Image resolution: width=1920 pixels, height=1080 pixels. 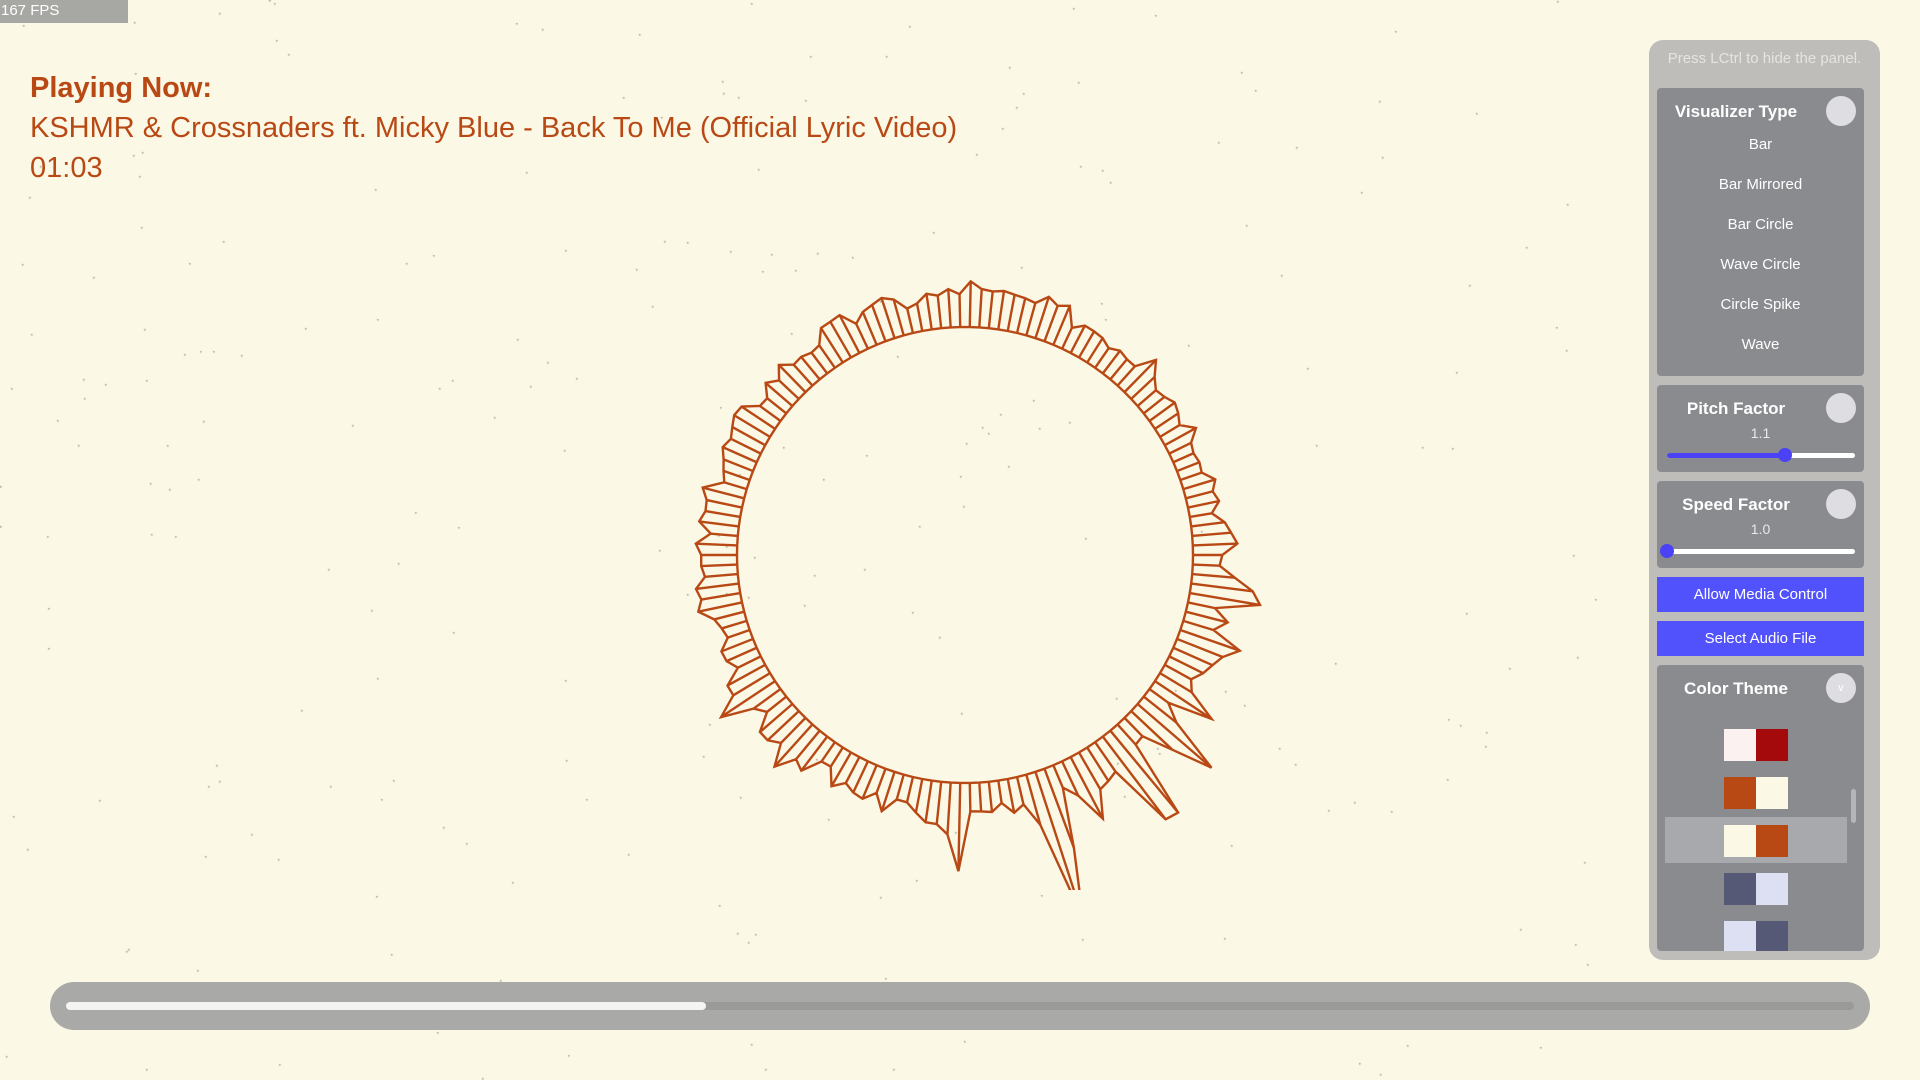 What do you see at coordinates (1760, 594) in the screenshot?
I see `allow-media-control-button: Allow Media Control` at bounding box center [1760, 594].